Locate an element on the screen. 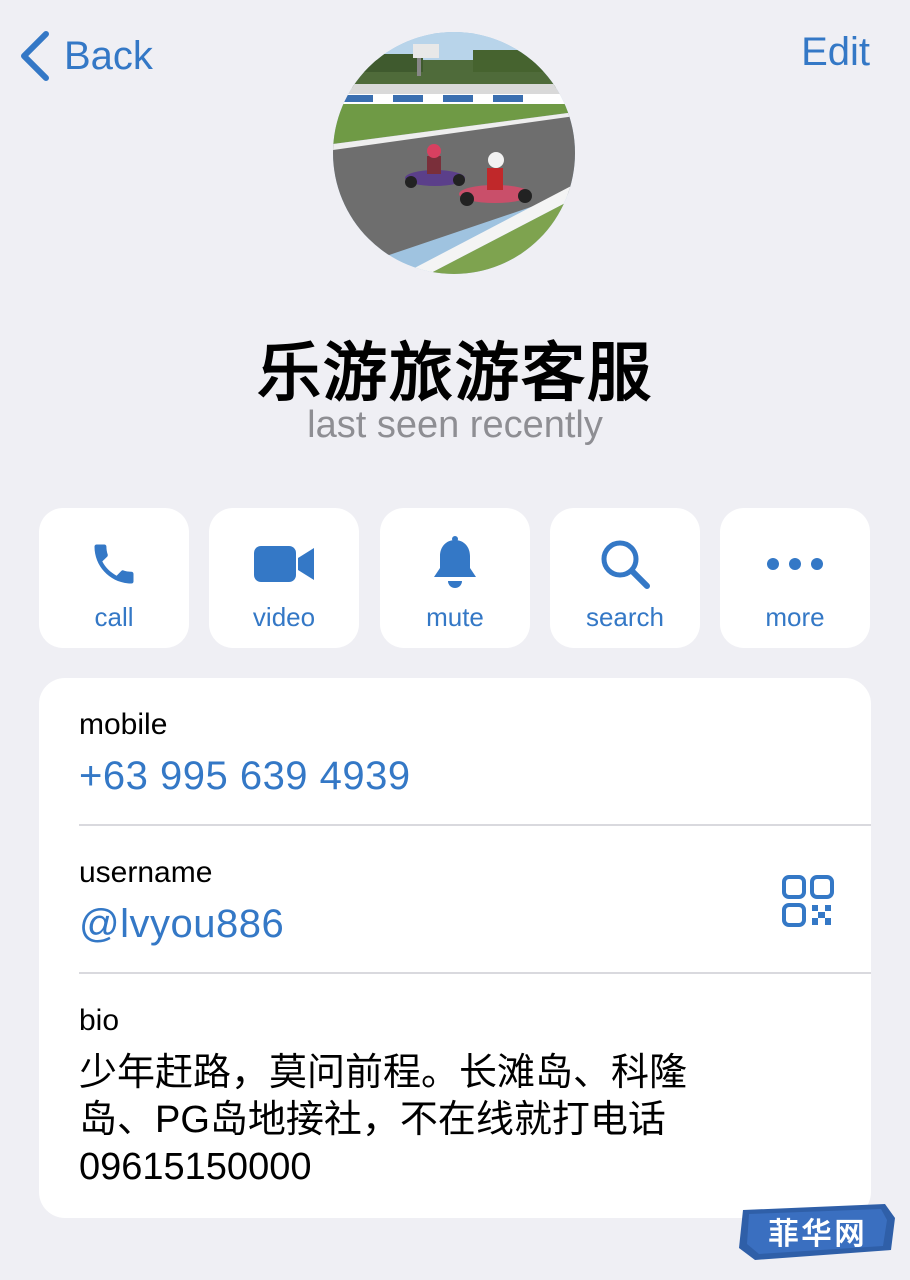 The height and width of the screenshot is (1280, 910). back-label: Back is located at coordinates (108, 55).